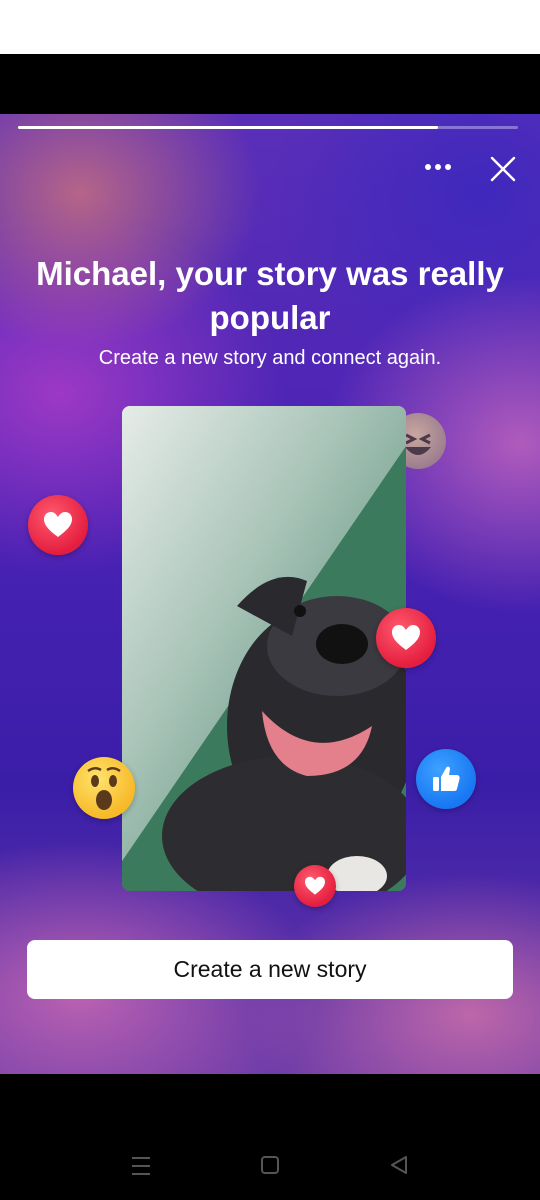  I want to click on more-horizontal-icon, so click(438, 167).